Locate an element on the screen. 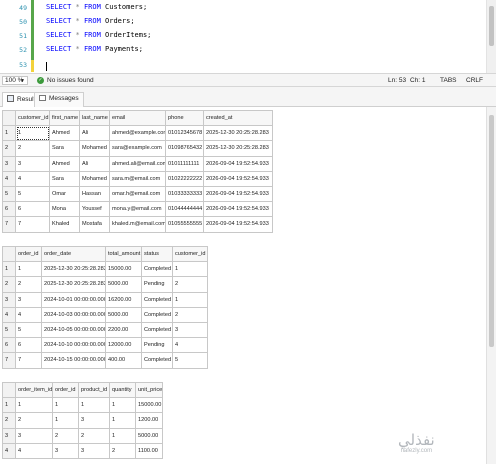 The image size is (496, 464). table-row: 4 4 3 3 2 1100.00 is located at coordinates (82, 450).